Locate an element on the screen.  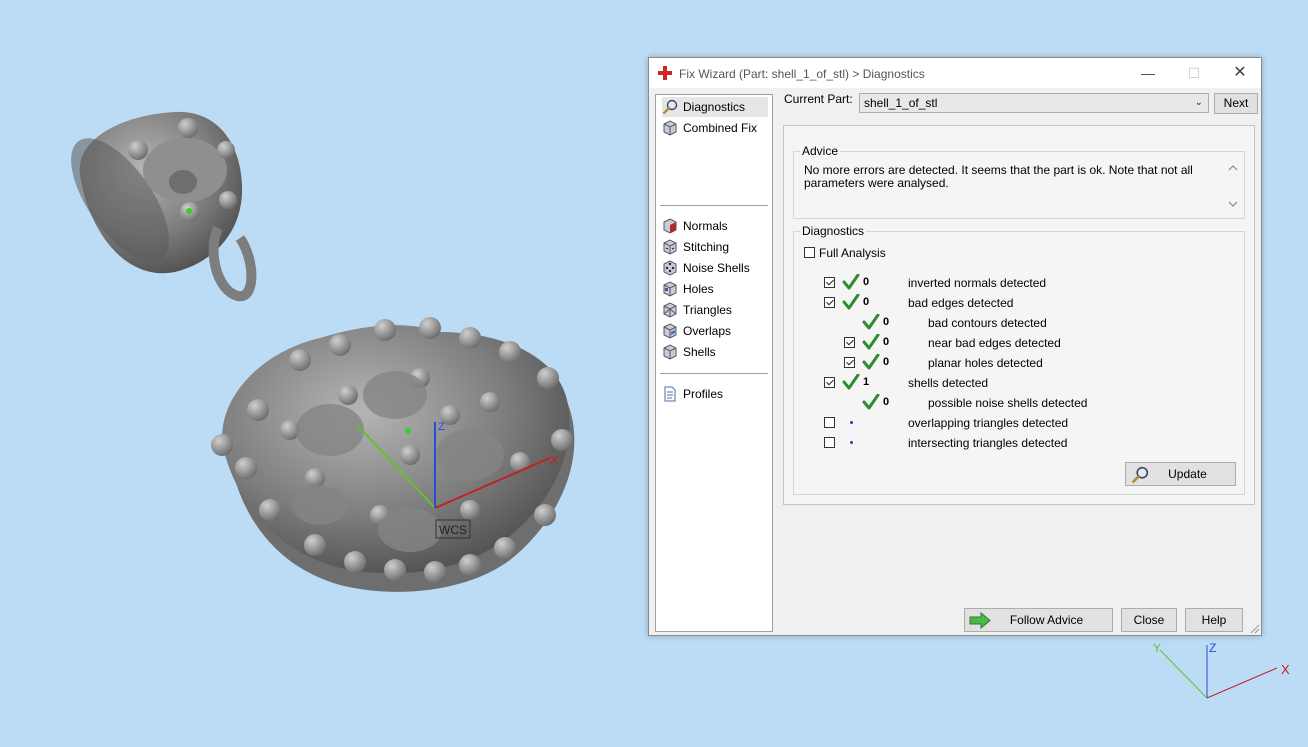
close-window-button: ✕ is located at coordinates (1240, 73).